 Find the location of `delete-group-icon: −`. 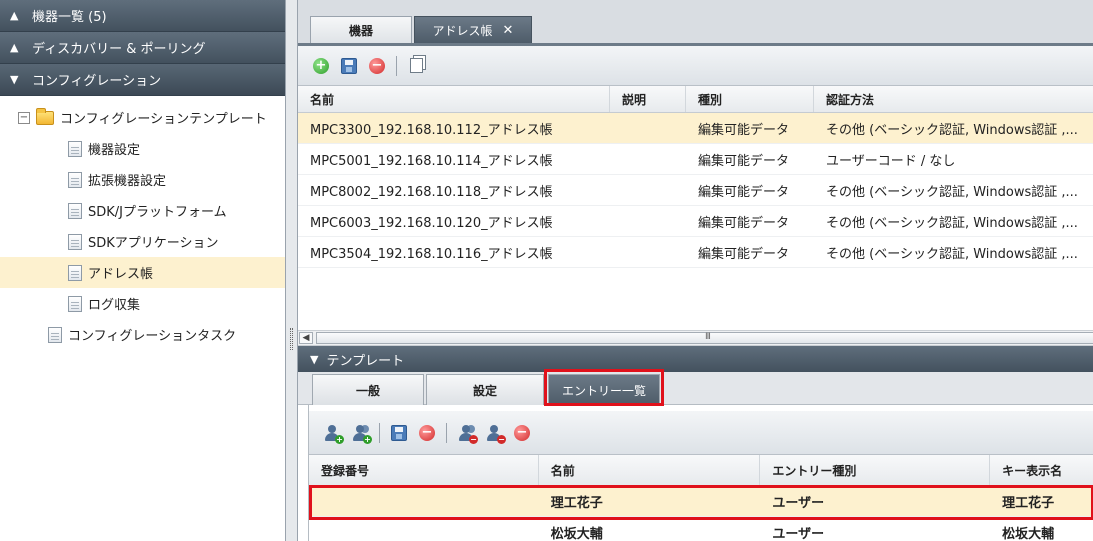

delete-group-icon: − is located at coordinates (468, 434).